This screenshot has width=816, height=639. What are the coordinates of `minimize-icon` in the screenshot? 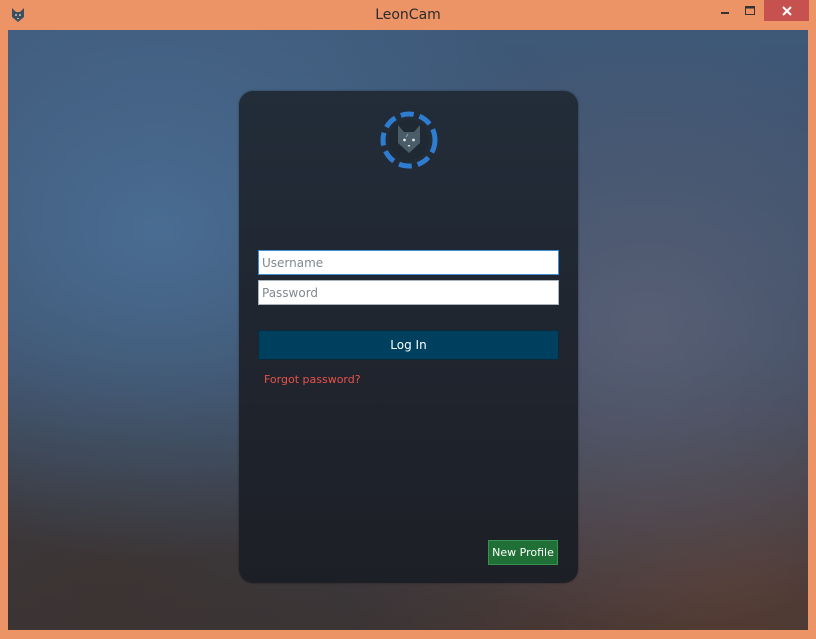 It's located at (725, 12).